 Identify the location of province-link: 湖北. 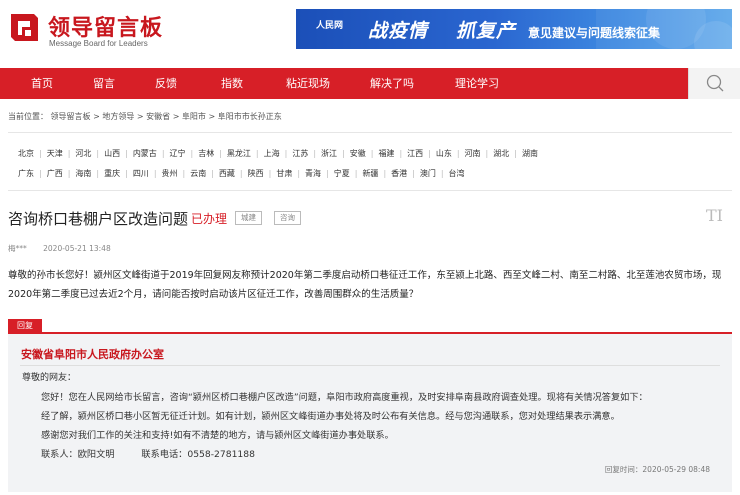
(501, 153).